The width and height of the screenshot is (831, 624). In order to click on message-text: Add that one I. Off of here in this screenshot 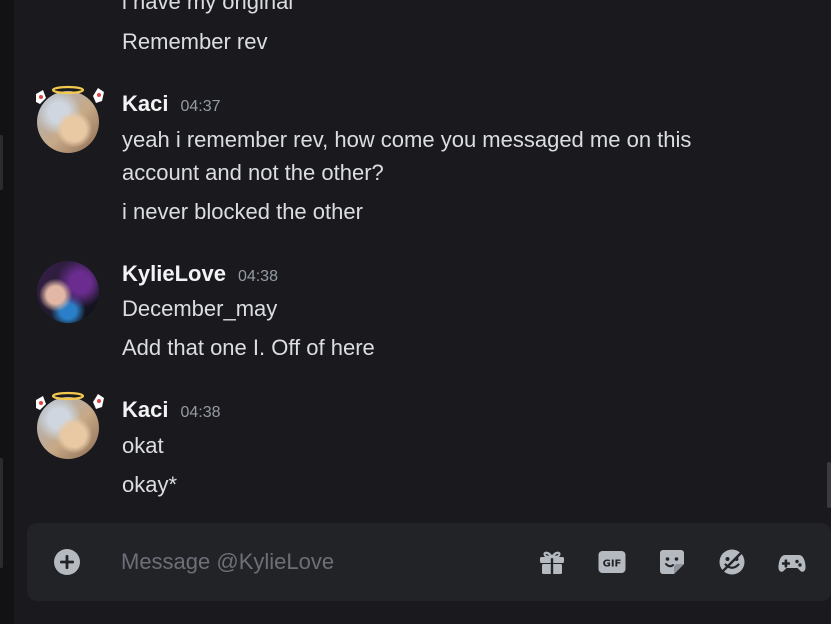, I will do `click(248, 347)`.